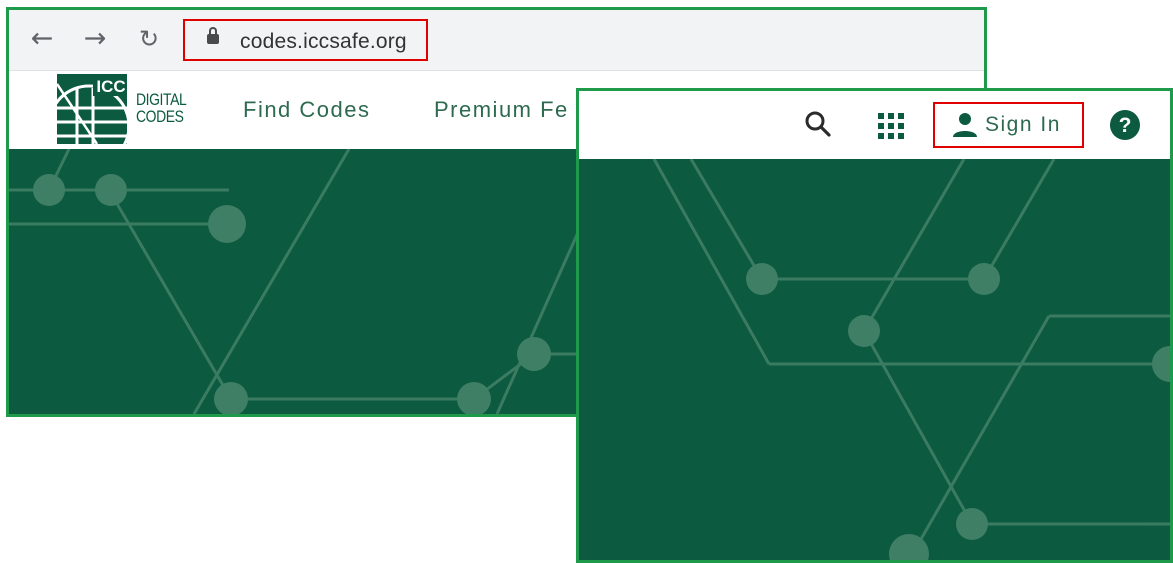  Describe the element at coordinates (891, 126) in the screenshot. I see `apps-grid-icon` at that location.